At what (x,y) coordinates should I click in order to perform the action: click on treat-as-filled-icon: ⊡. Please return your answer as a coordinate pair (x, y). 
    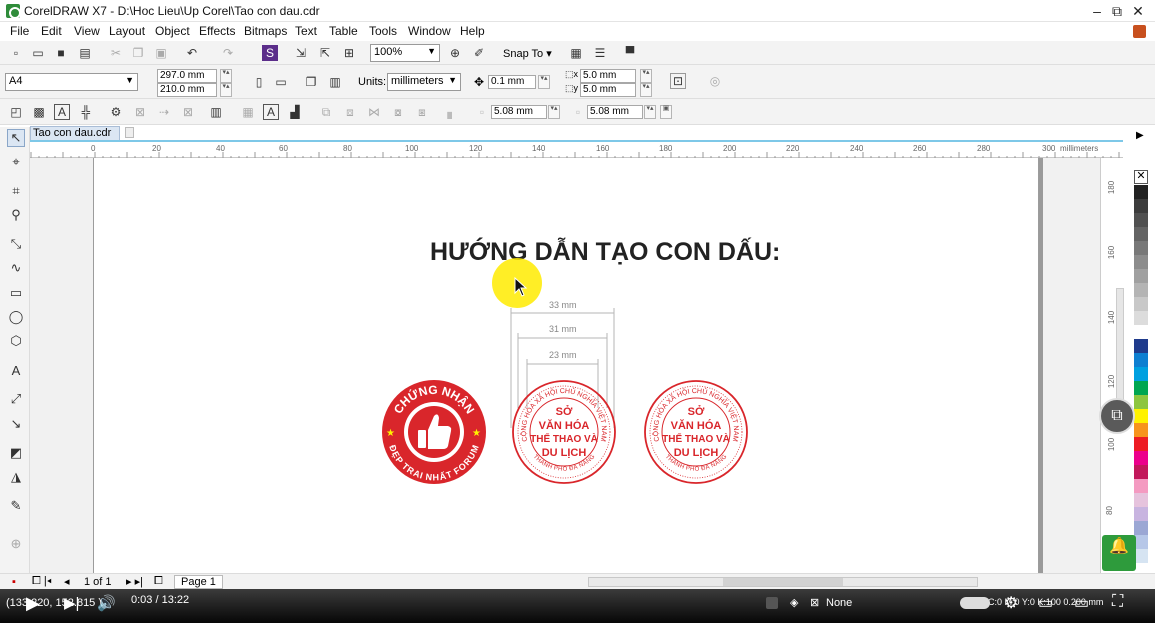
    Looking at the image, I should click on (678, 81).